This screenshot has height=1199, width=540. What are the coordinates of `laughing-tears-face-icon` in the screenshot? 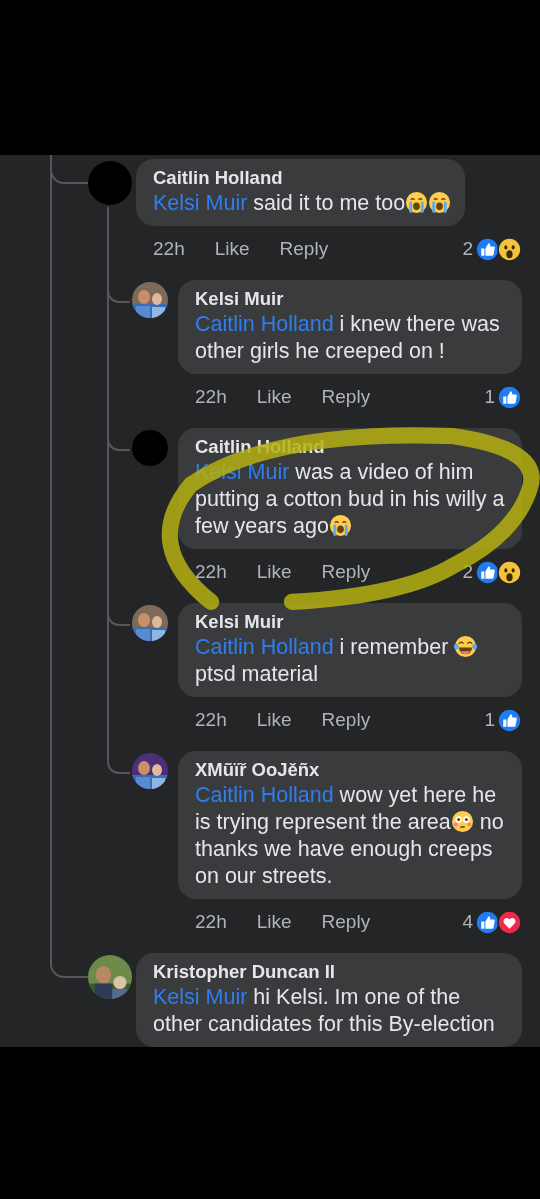 It's located at (466, 646).